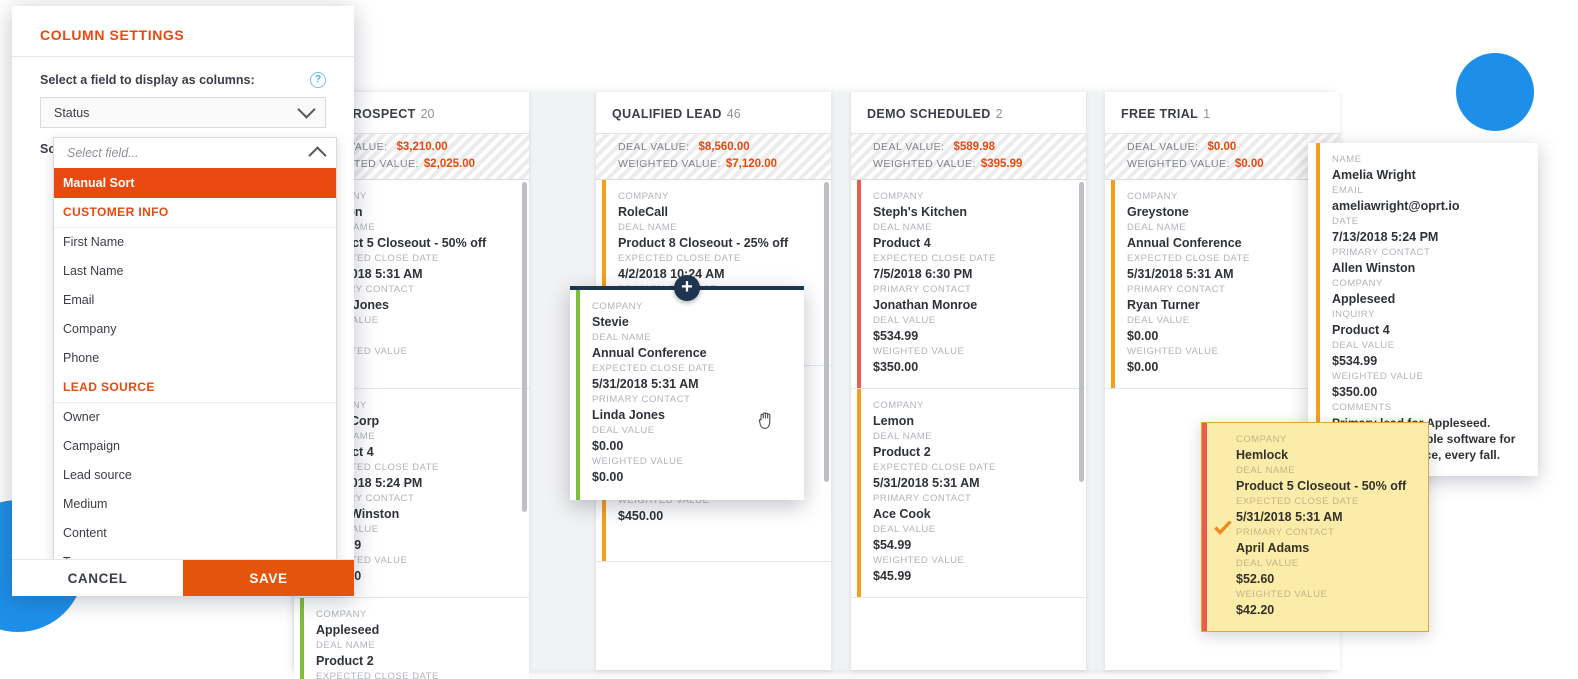 This screenshot has width=1578, height=679. What do you see at coordinates (195, 329) in the screenshot?
I see `dropdown-option-company: Company` at bounding box center [195, 329].